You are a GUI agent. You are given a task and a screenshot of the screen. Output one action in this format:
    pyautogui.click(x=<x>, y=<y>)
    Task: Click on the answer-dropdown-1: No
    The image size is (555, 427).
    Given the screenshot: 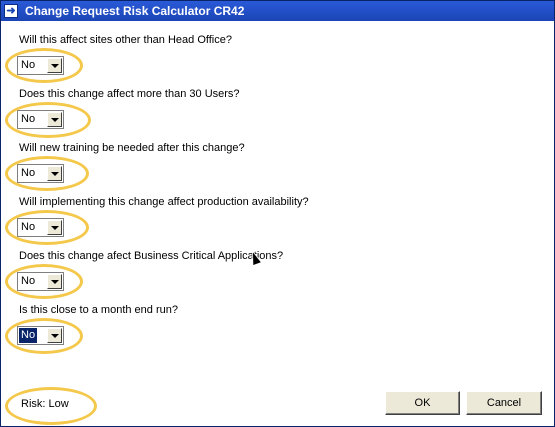 What is the action you would take?
    pyautogui.click(x=40, y=65)
    